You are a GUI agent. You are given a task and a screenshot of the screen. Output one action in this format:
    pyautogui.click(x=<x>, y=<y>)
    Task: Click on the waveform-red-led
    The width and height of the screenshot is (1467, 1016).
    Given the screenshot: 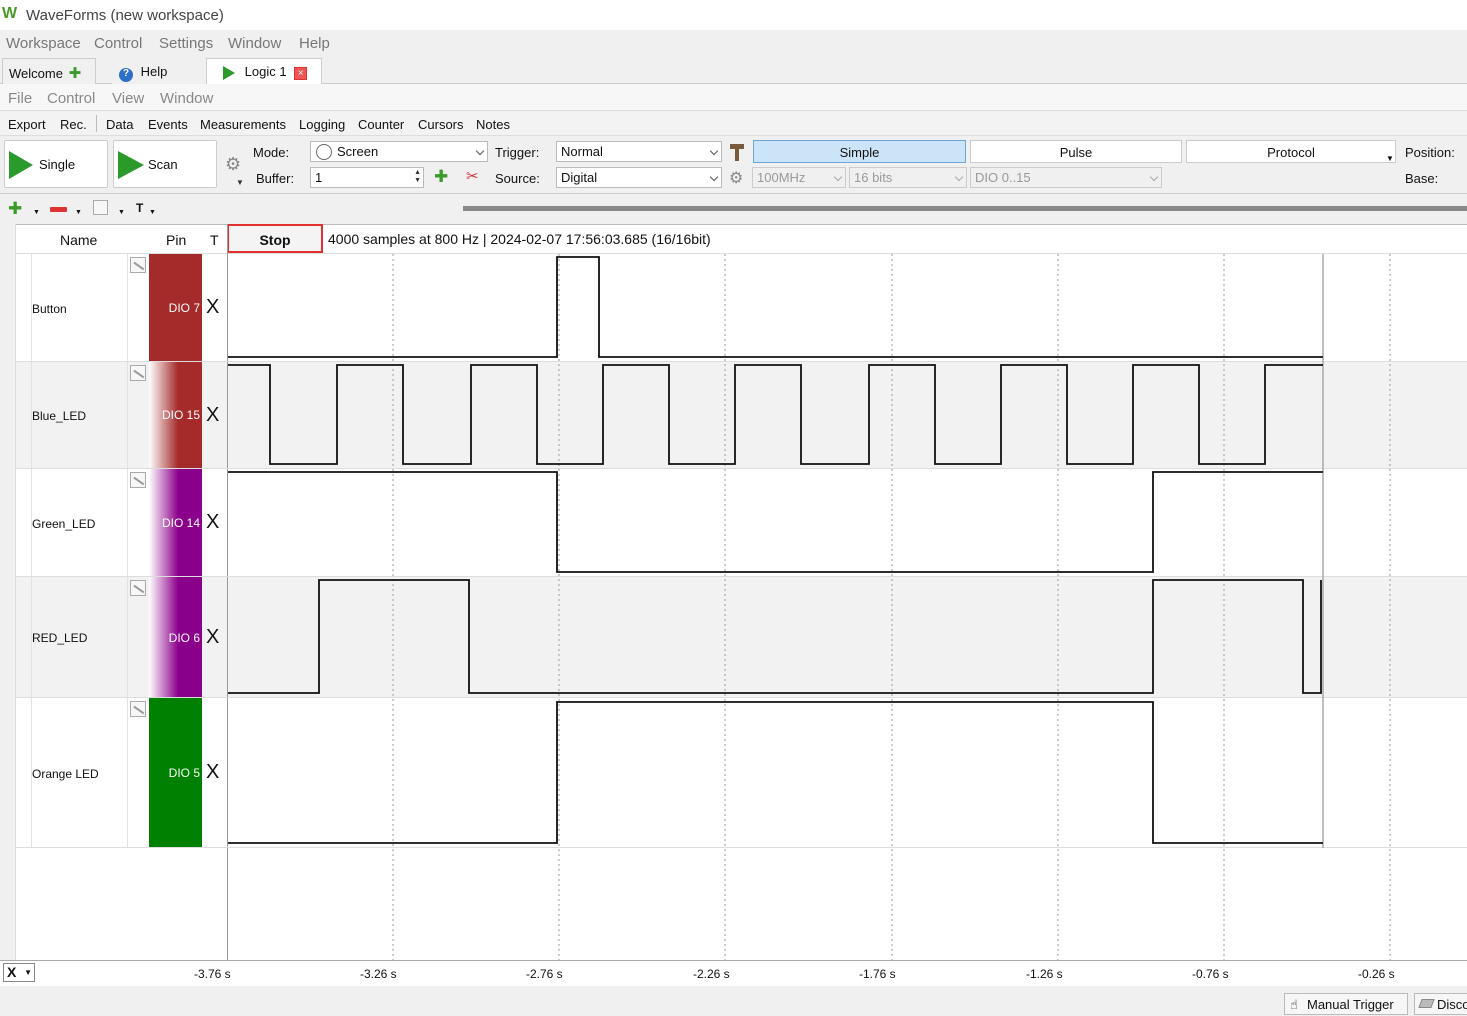 What is the action you would take?
    pyautogui.click(x=775, y=636)
    